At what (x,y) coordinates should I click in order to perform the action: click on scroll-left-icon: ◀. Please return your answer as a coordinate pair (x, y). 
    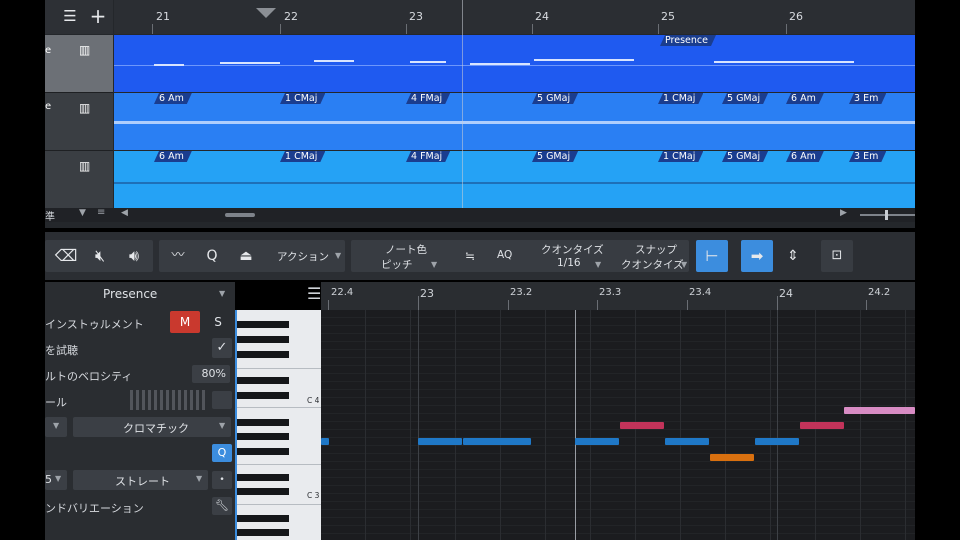
    Looking at the image, I should click on (124, 213).